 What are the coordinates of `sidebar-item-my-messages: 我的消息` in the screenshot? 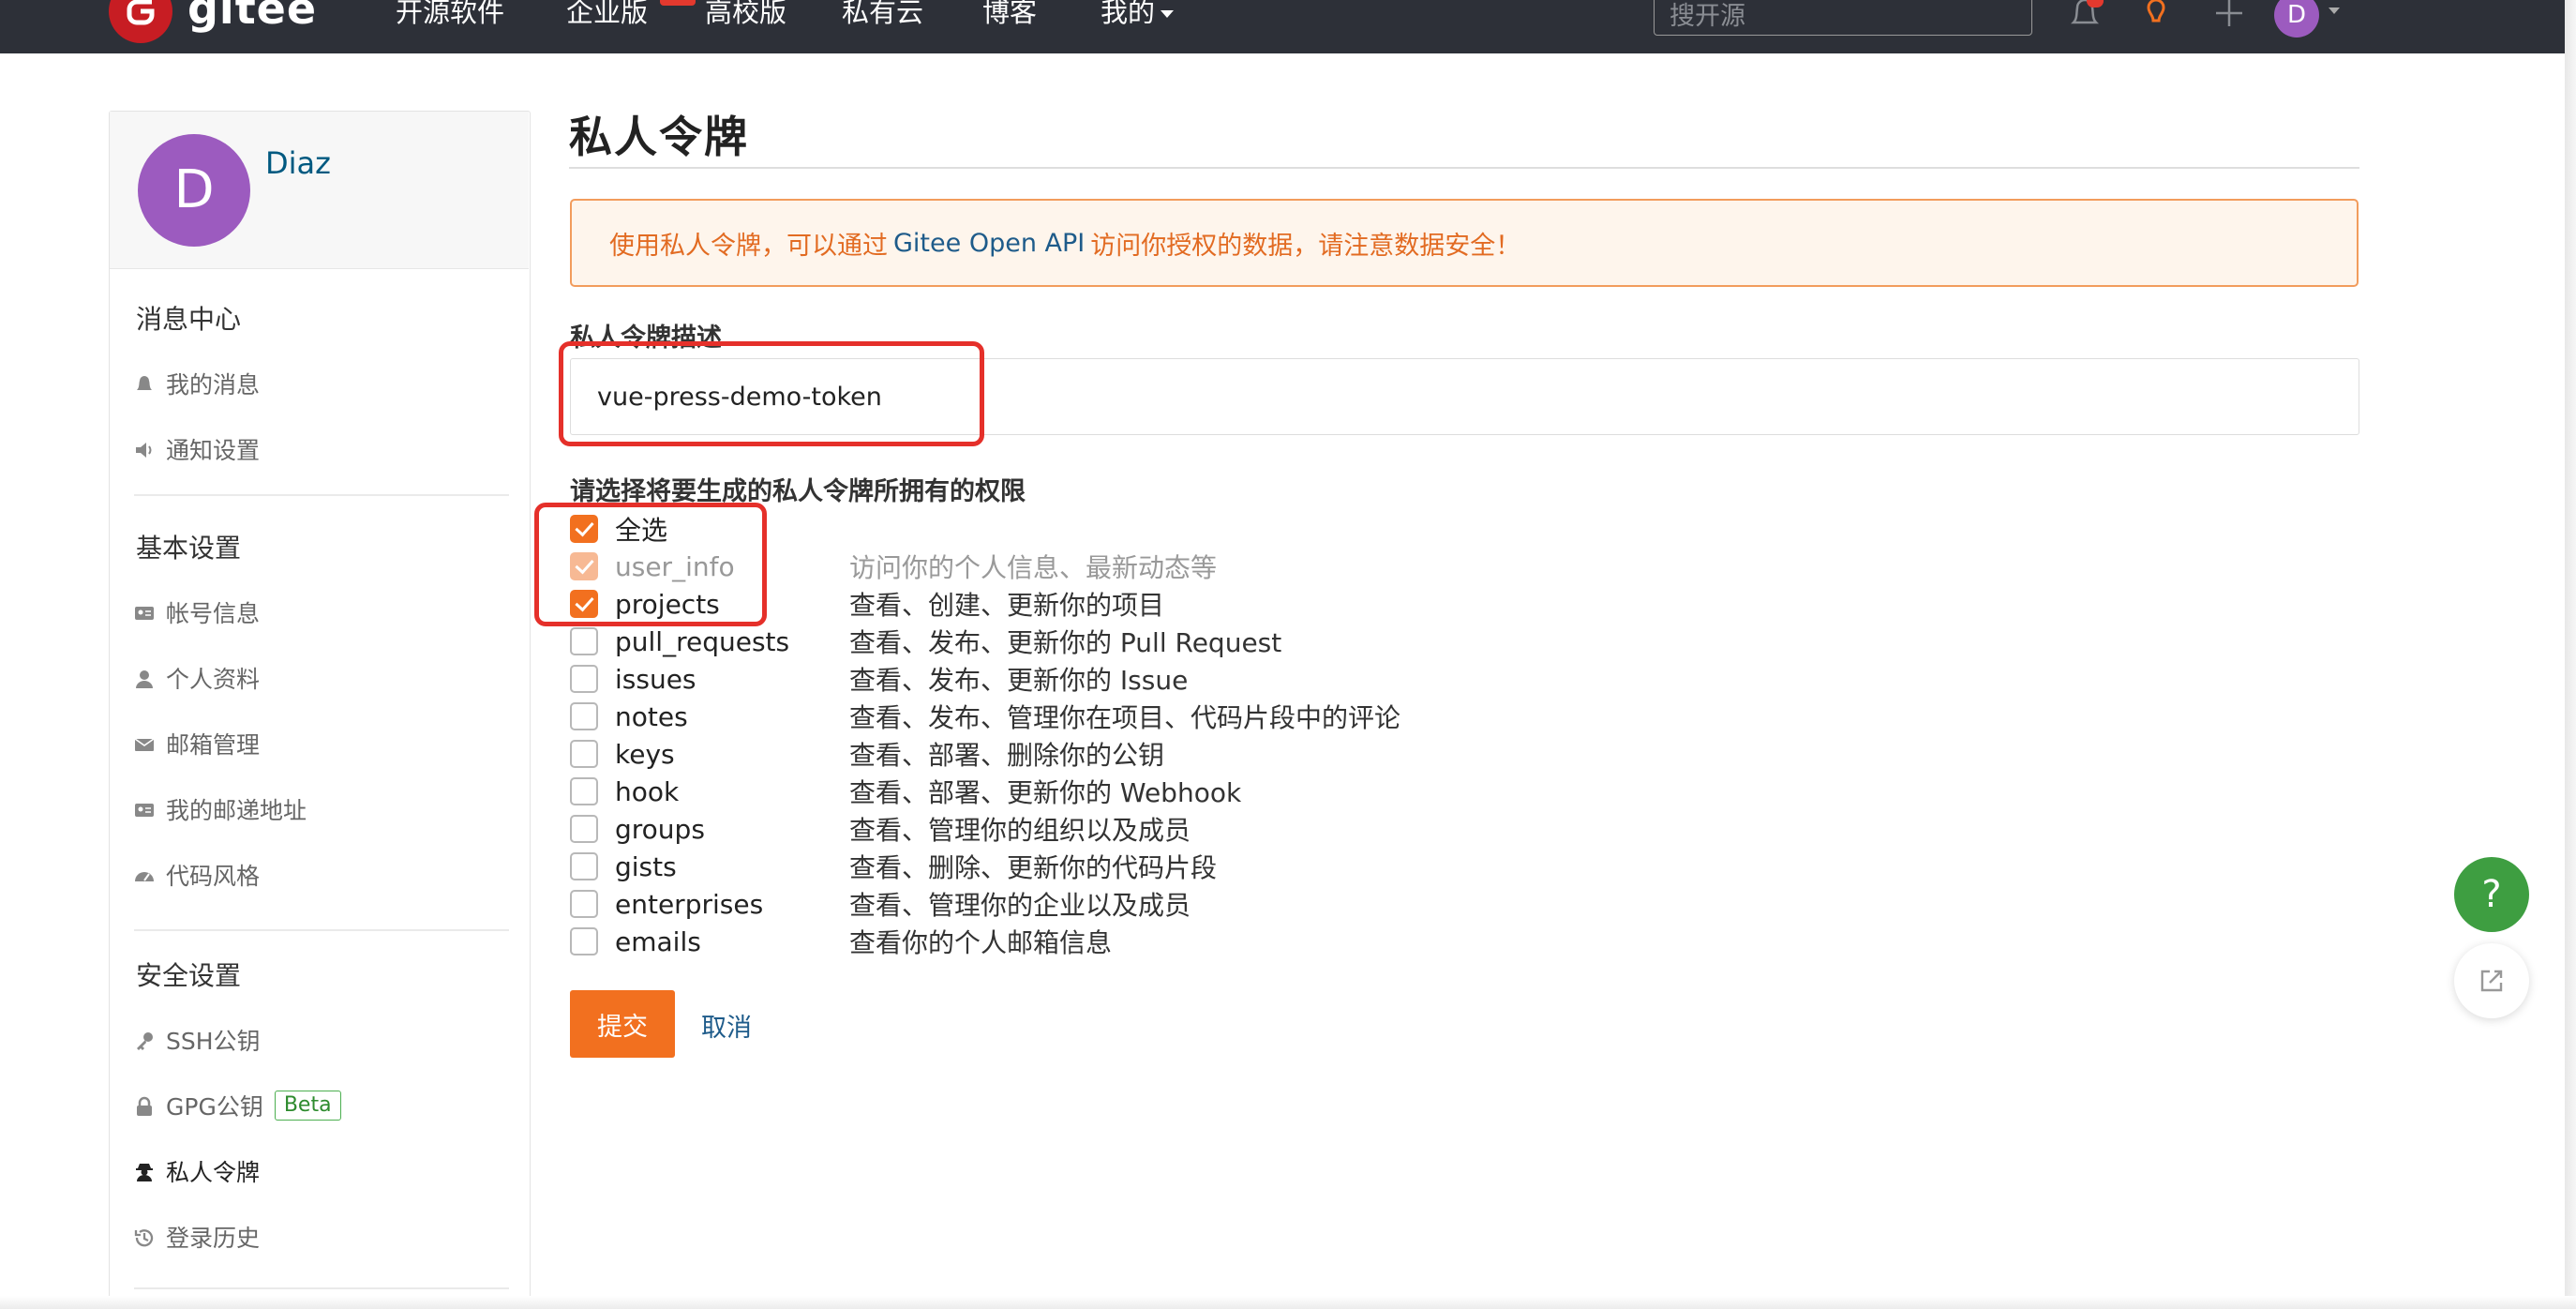 It's located at (197, 384).